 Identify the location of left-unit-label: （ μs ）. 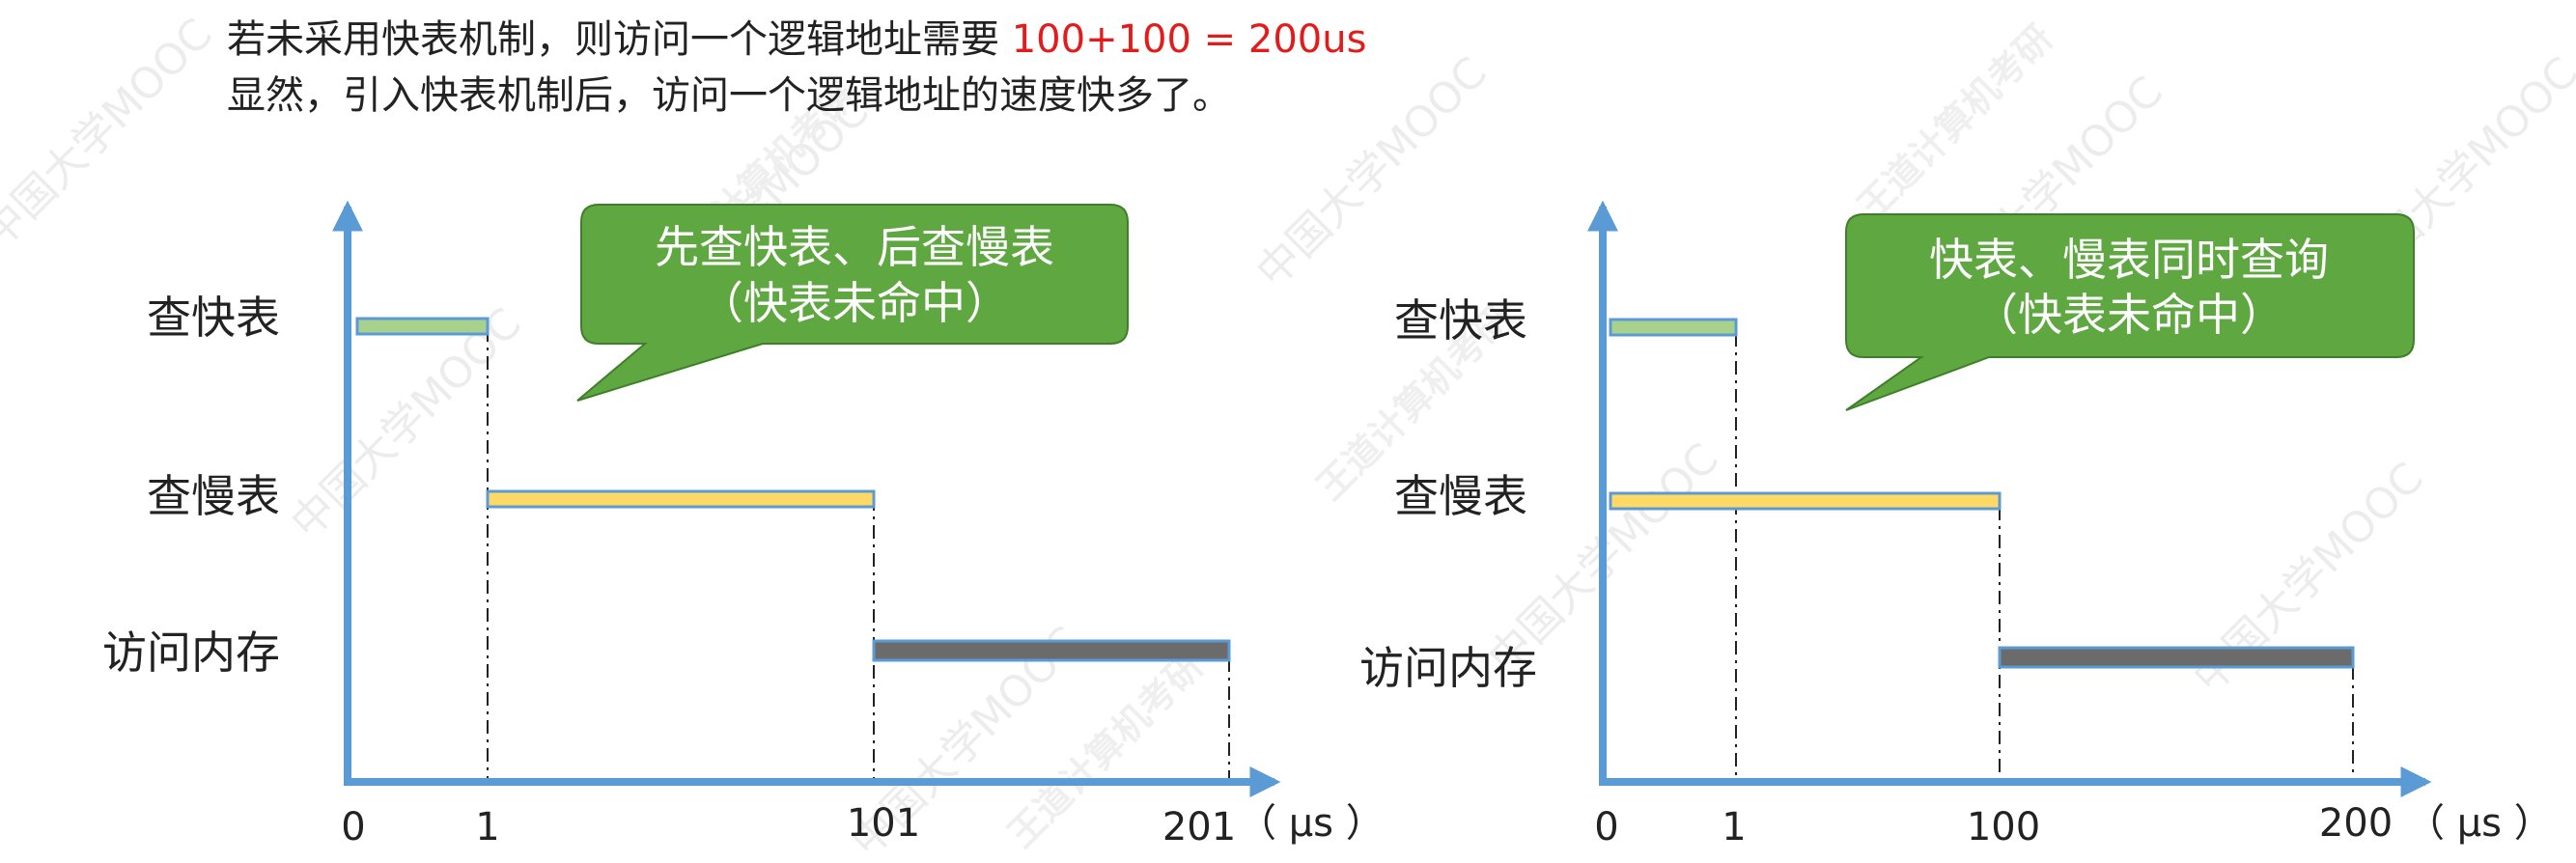
(1312, 823).